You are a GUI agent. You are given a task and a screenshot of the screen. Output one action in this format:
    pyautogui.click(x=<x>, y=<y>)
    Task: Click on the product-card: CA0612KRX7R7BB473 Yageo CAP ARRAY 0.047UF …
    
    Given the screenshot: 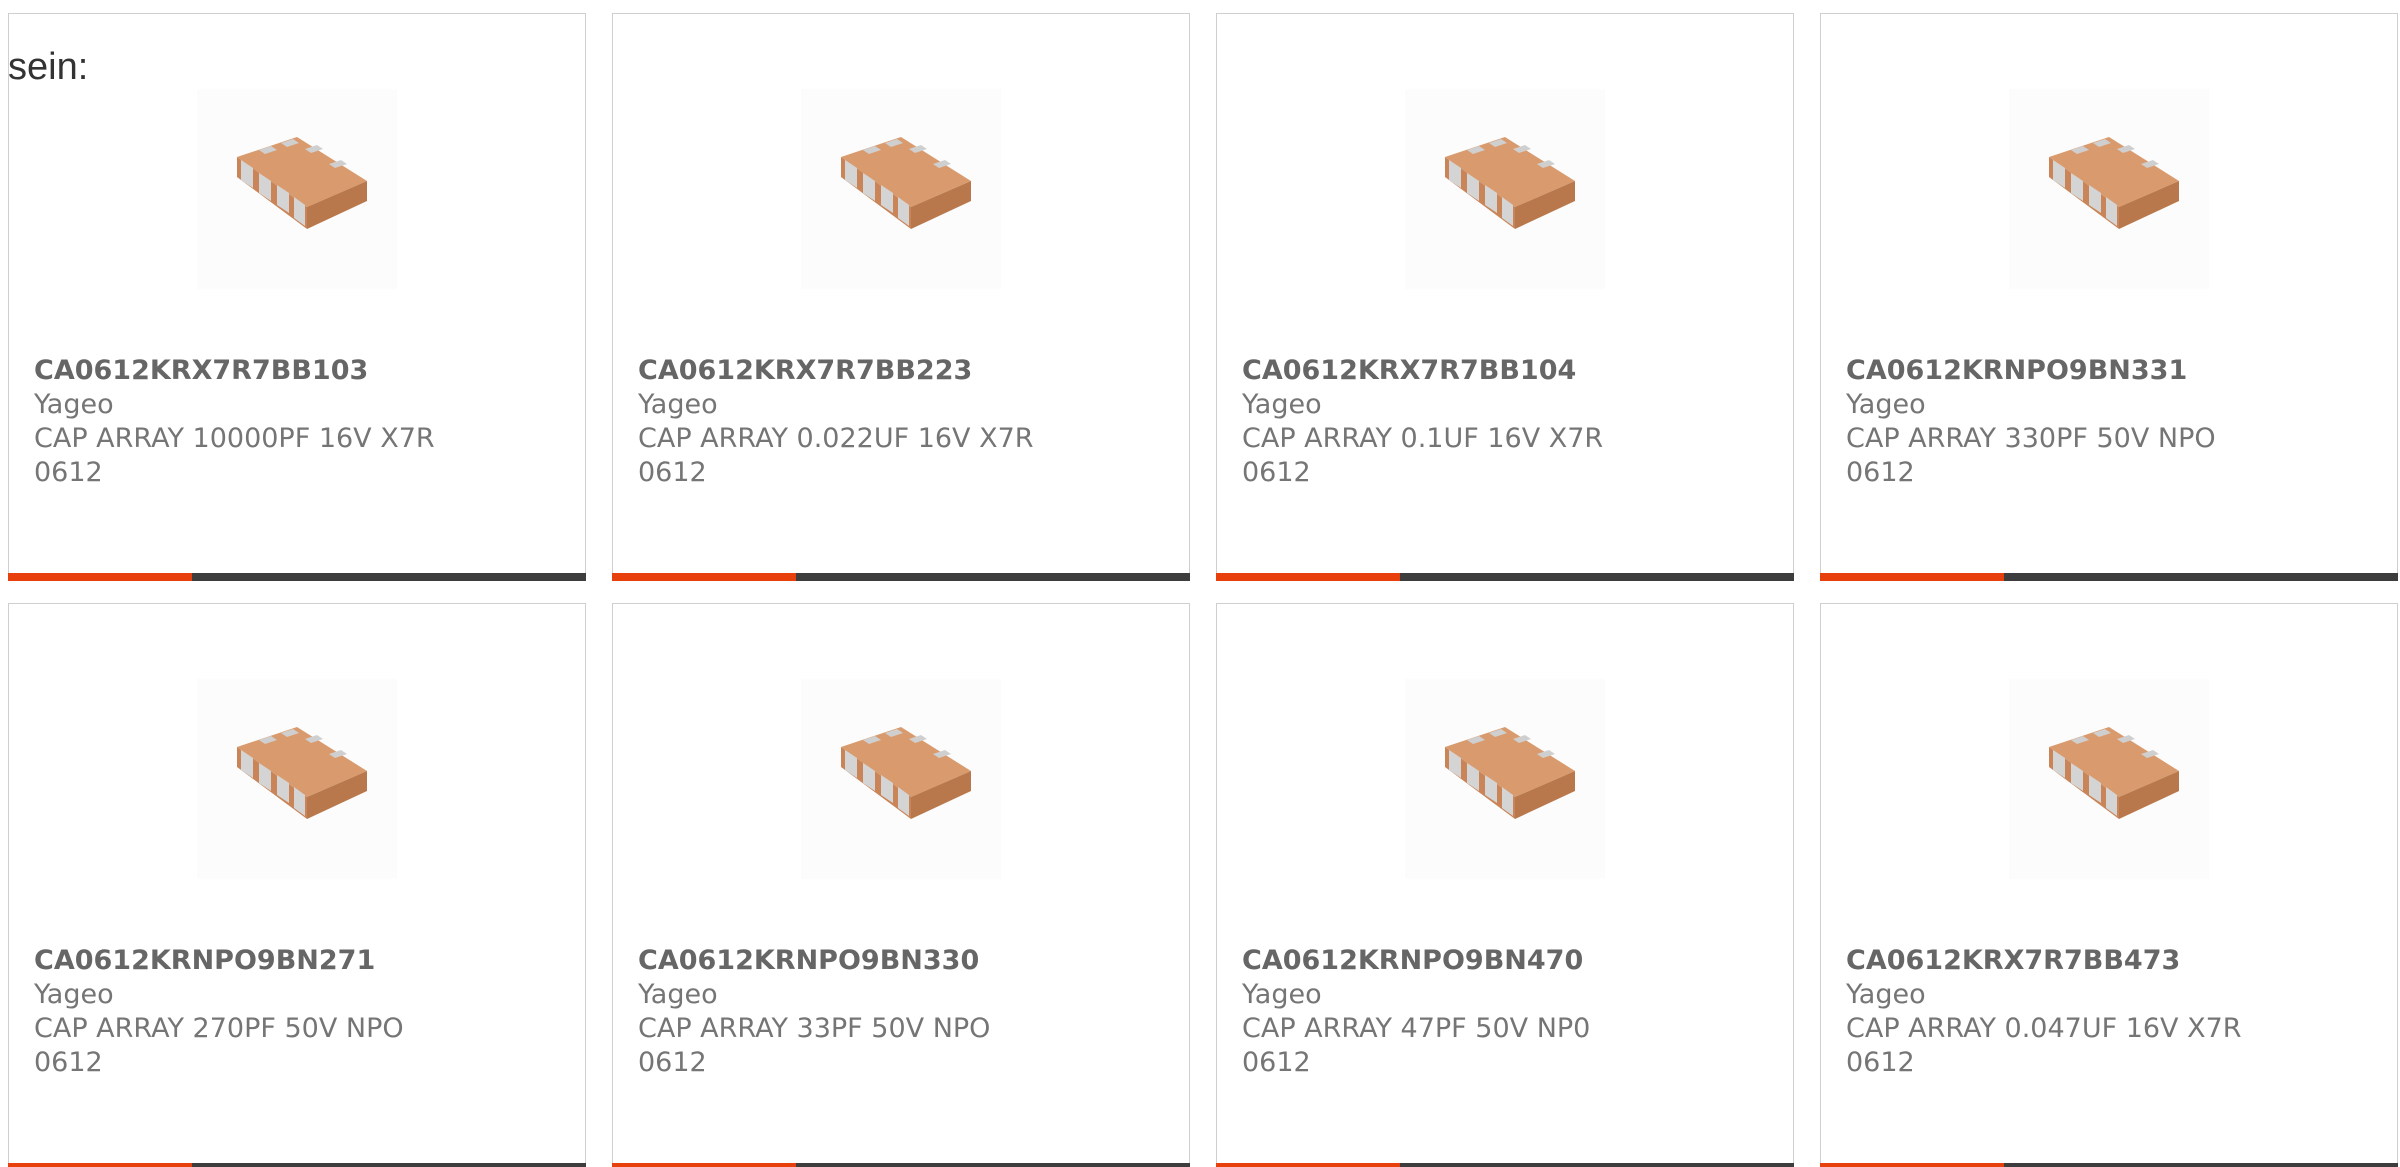 What is the action you would take?
    pyautogui.click(x=2109, y=885)
    